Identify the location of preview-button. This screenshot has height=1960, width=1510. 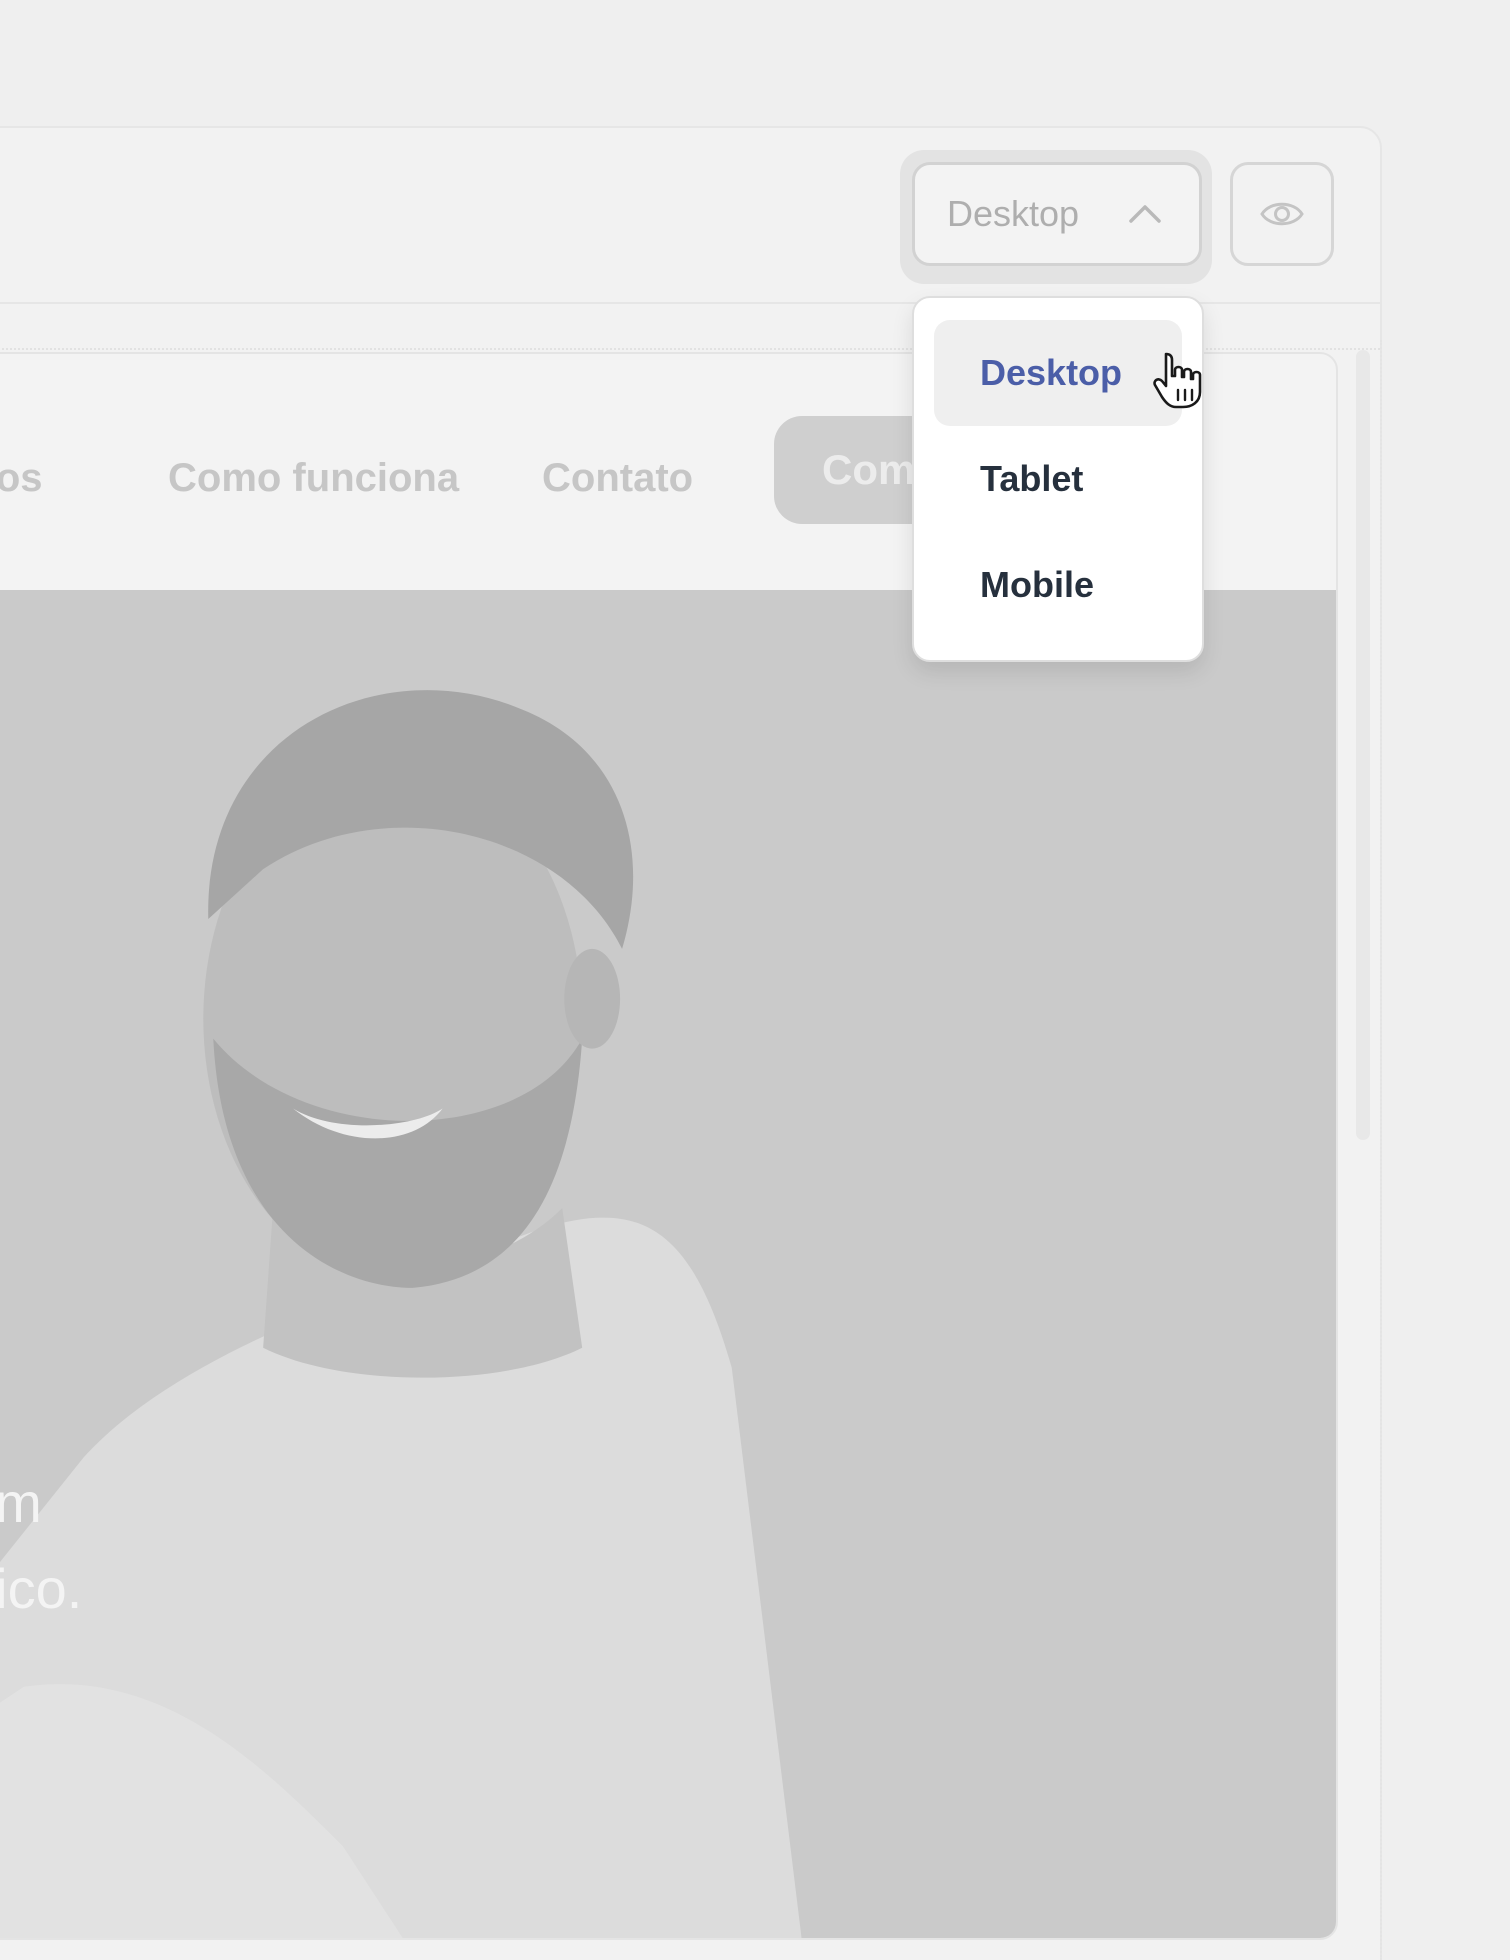
(1282, 214).